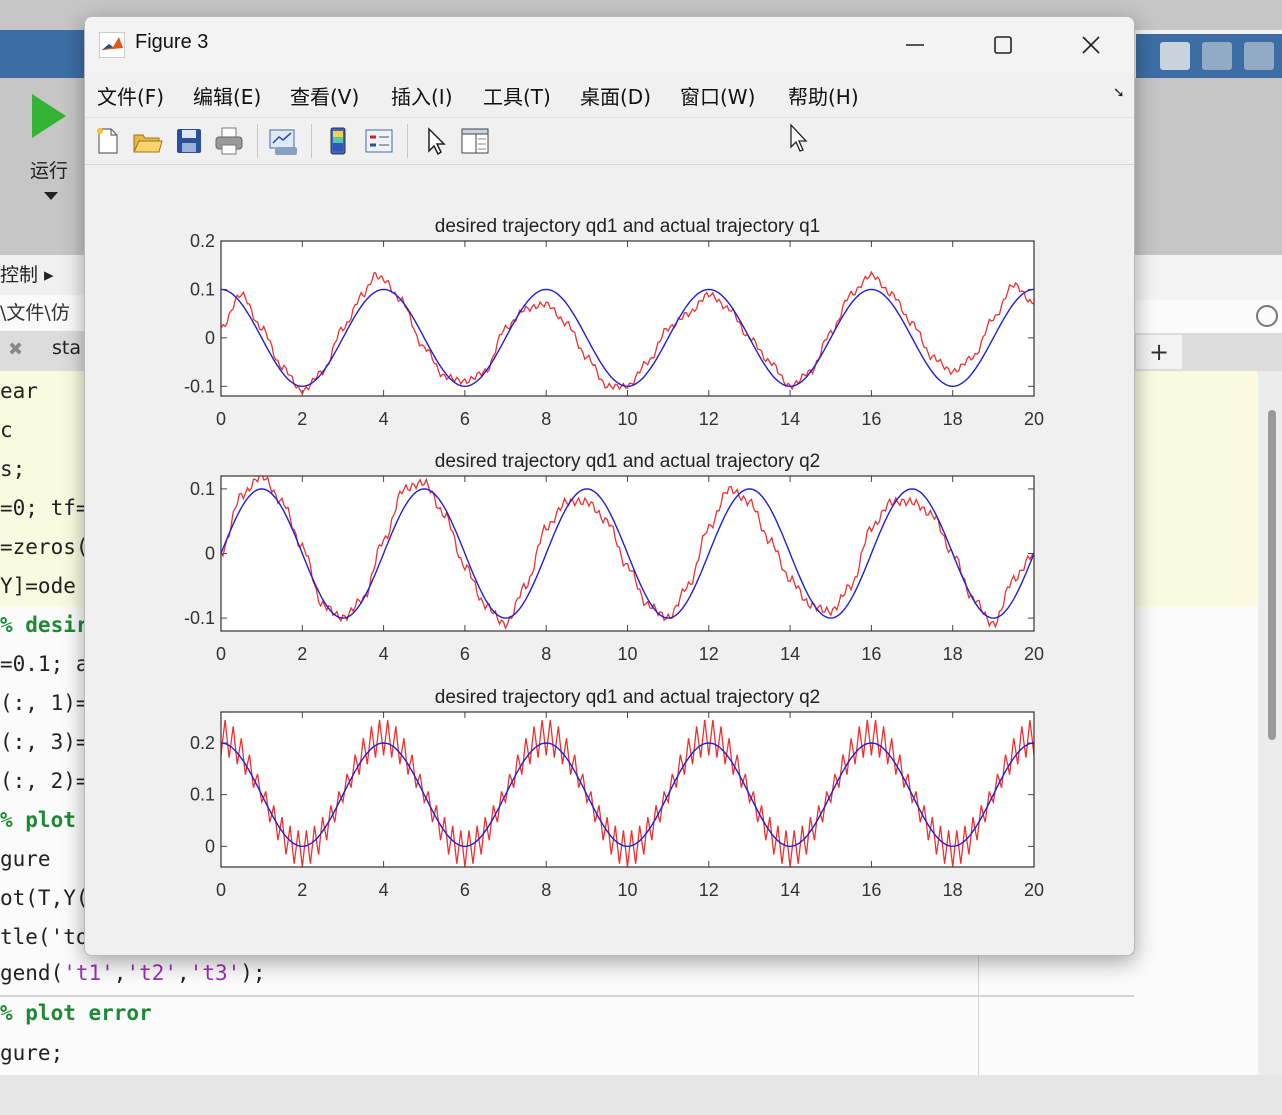 Image resolution: width=1282 pixels, height=1115 pixels. I want to click on insert-legend-icon, so click(379, 141).